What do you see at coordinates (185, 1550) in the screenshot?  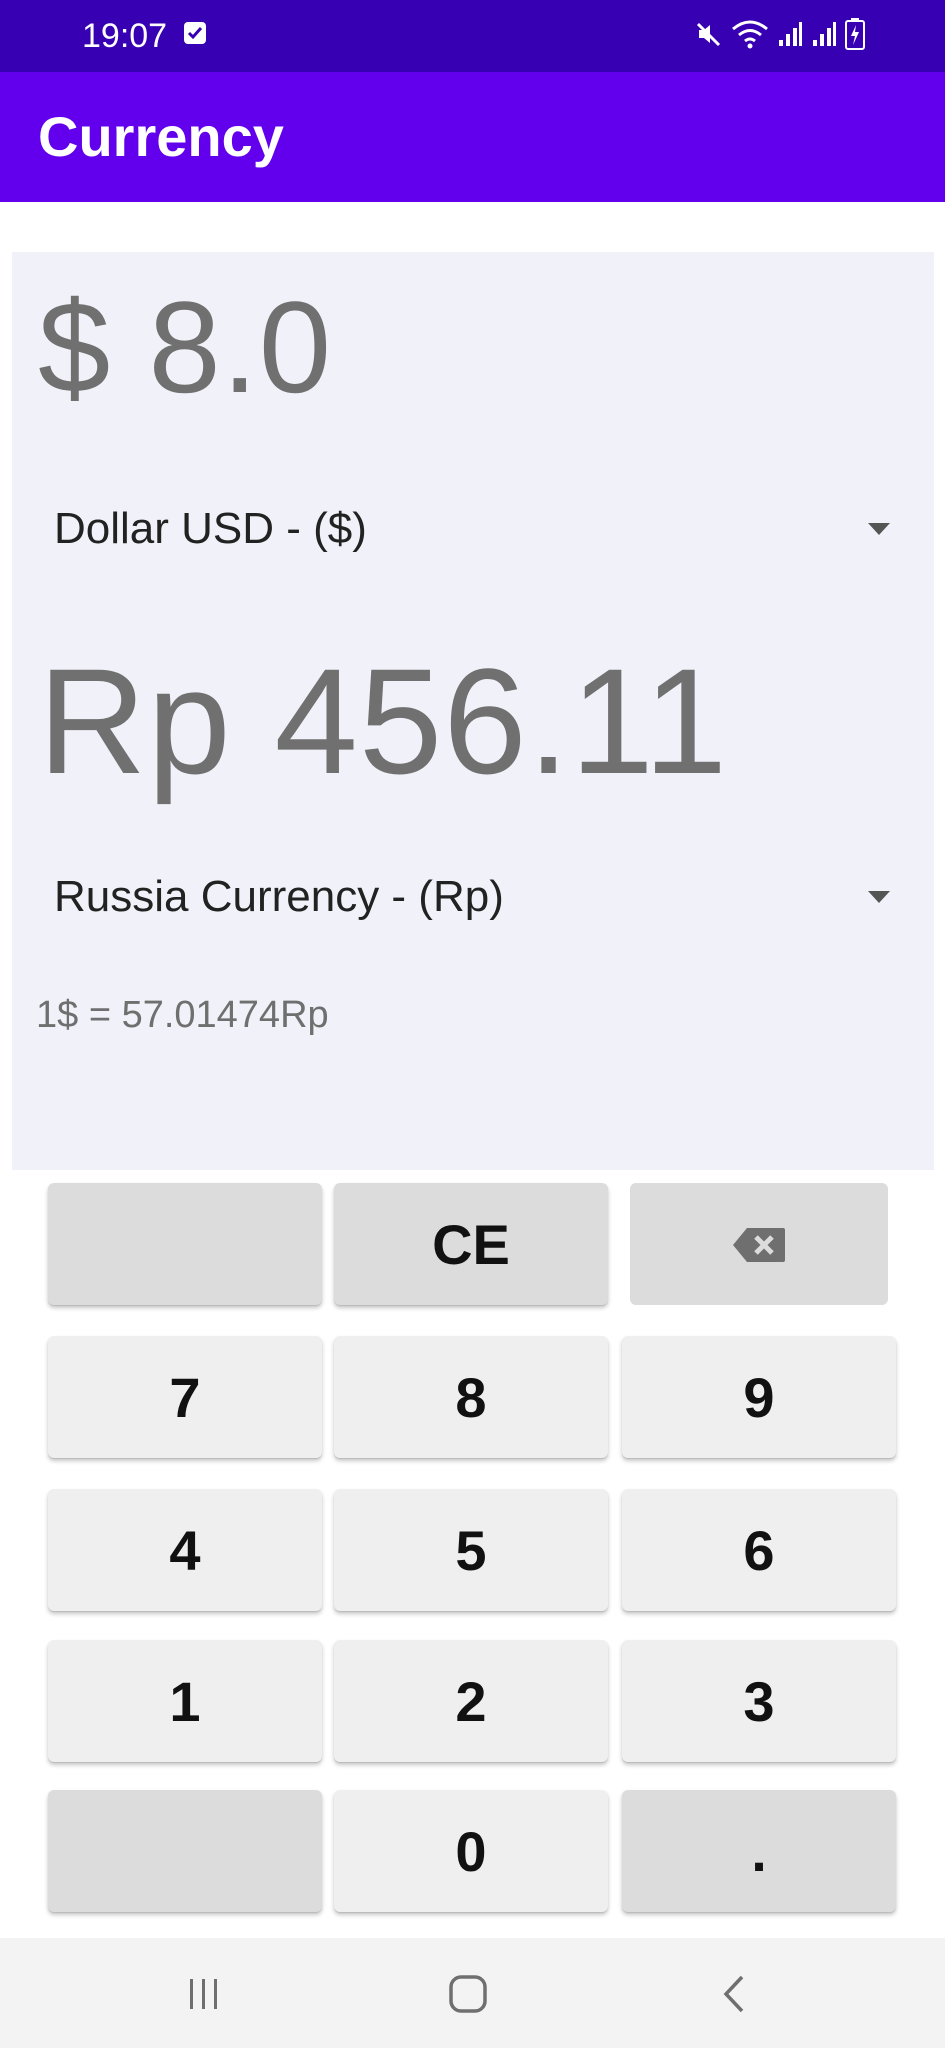 I see `digit-4-key: 4` at bounding box center [185, 1550].